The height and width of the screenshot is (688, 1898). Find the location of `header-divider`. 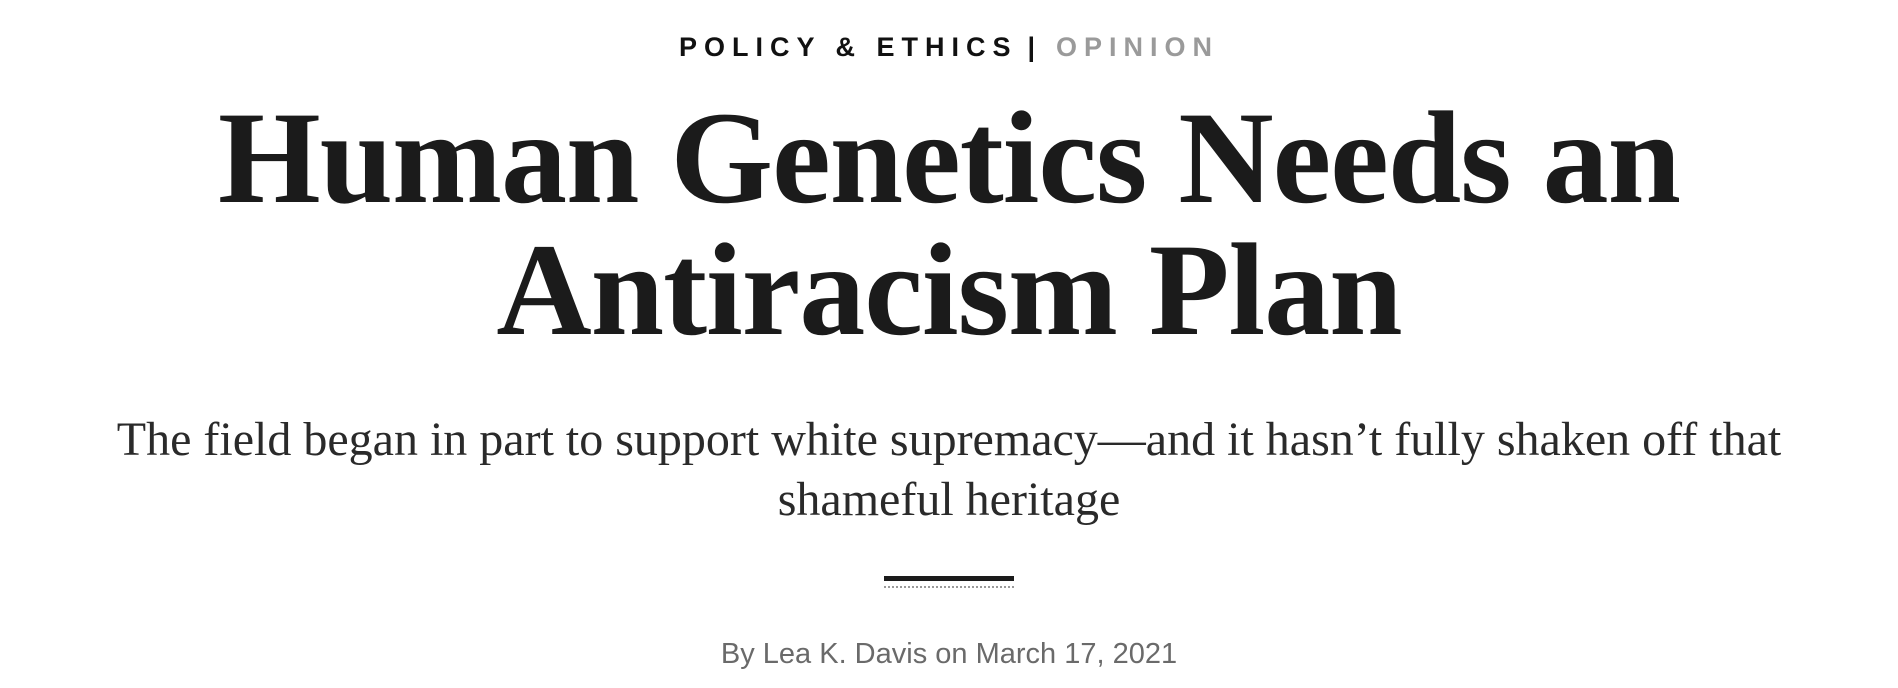

header-divider is located at coordinates (949, 578).